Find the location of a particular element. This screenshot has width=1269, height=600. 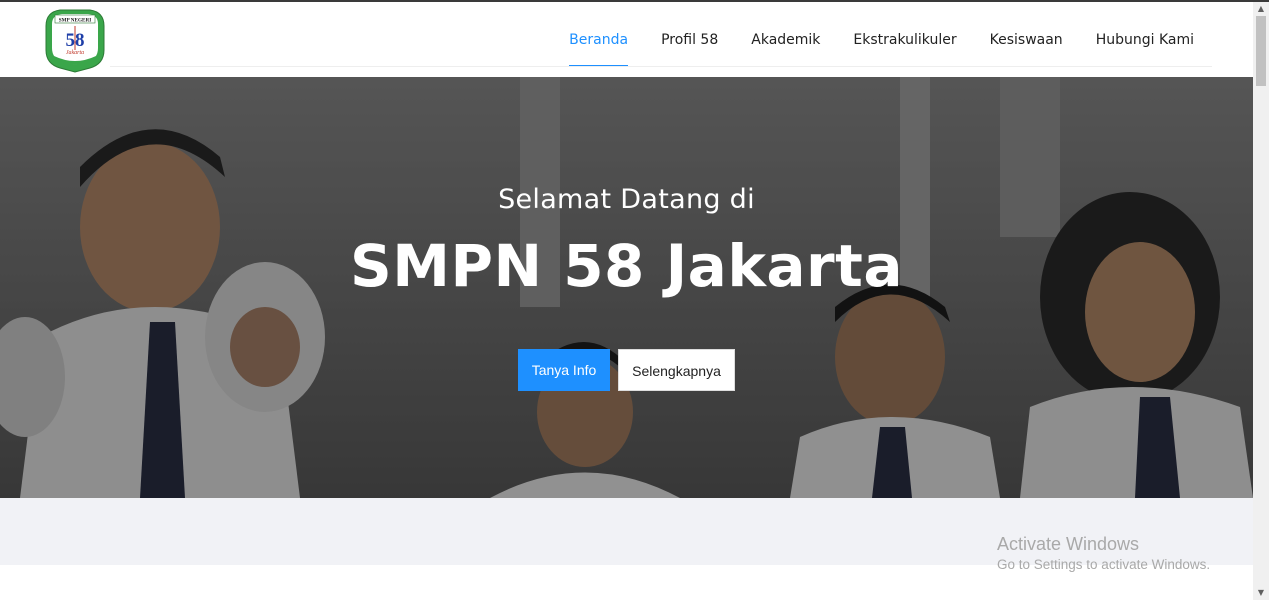

nav-item-profil-58: Profil 58 is located at coordinates (689, 34).